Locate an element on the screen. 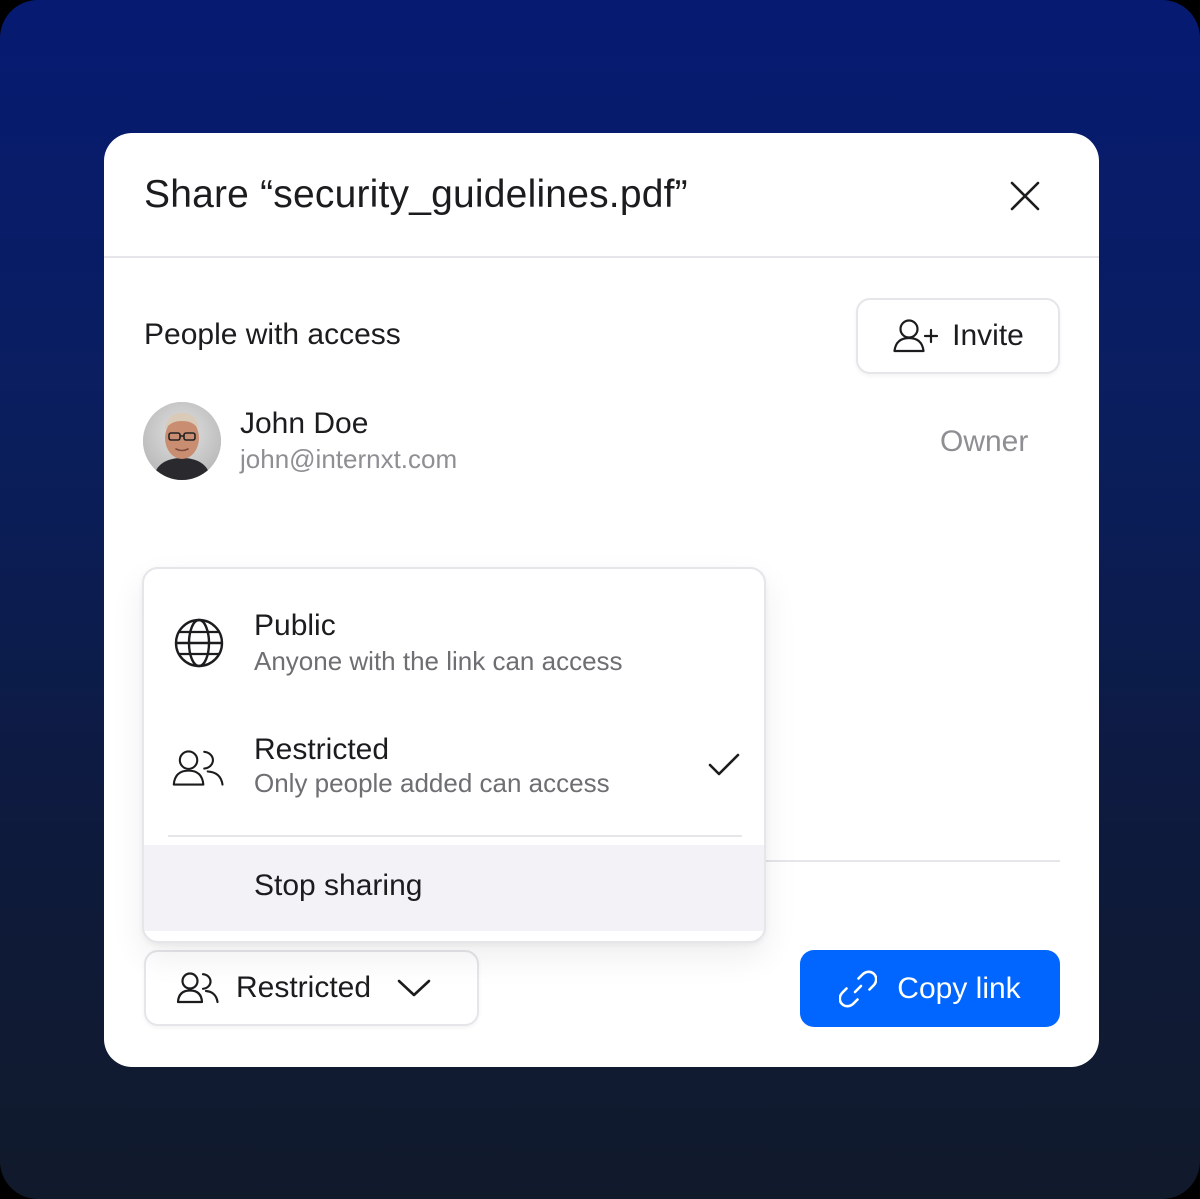 The height and width of the screenshot is (1199, 1200). stop-sharing-option: Stop sharing is located at coordinates (454, 888).